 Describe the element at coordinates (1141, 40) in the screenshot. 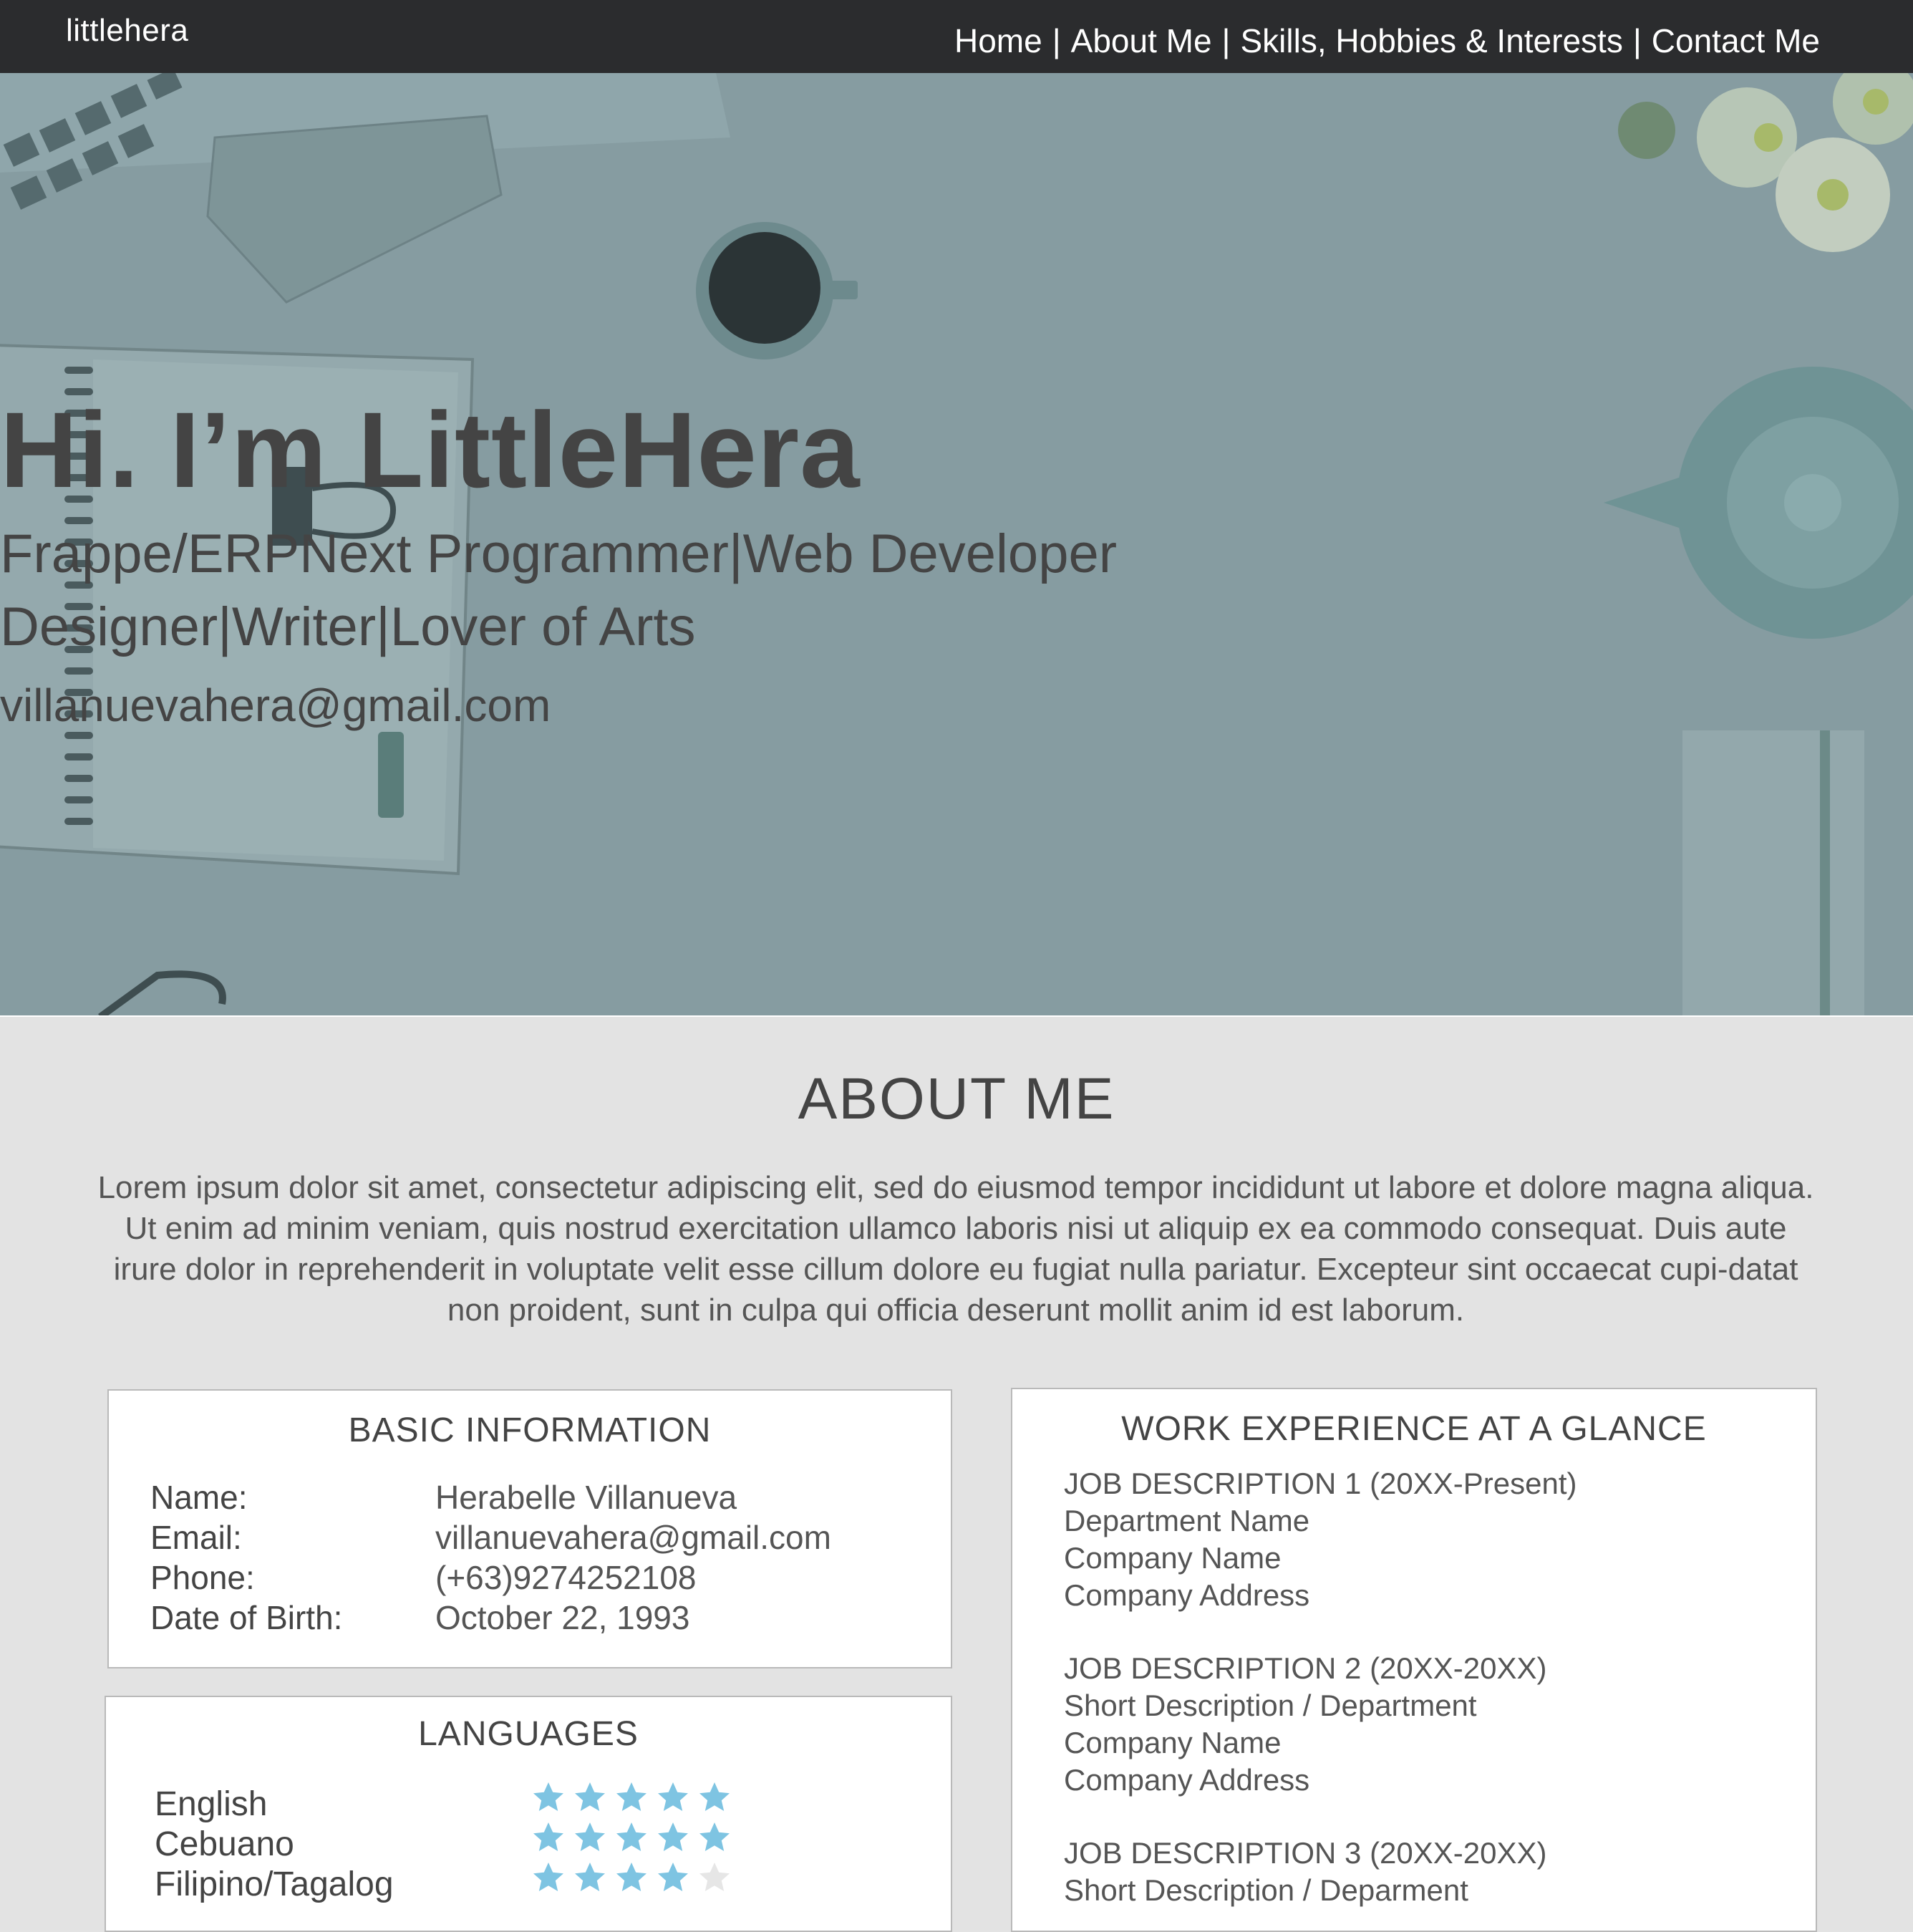

I see `nav-link-about-me: About Me` at that location.